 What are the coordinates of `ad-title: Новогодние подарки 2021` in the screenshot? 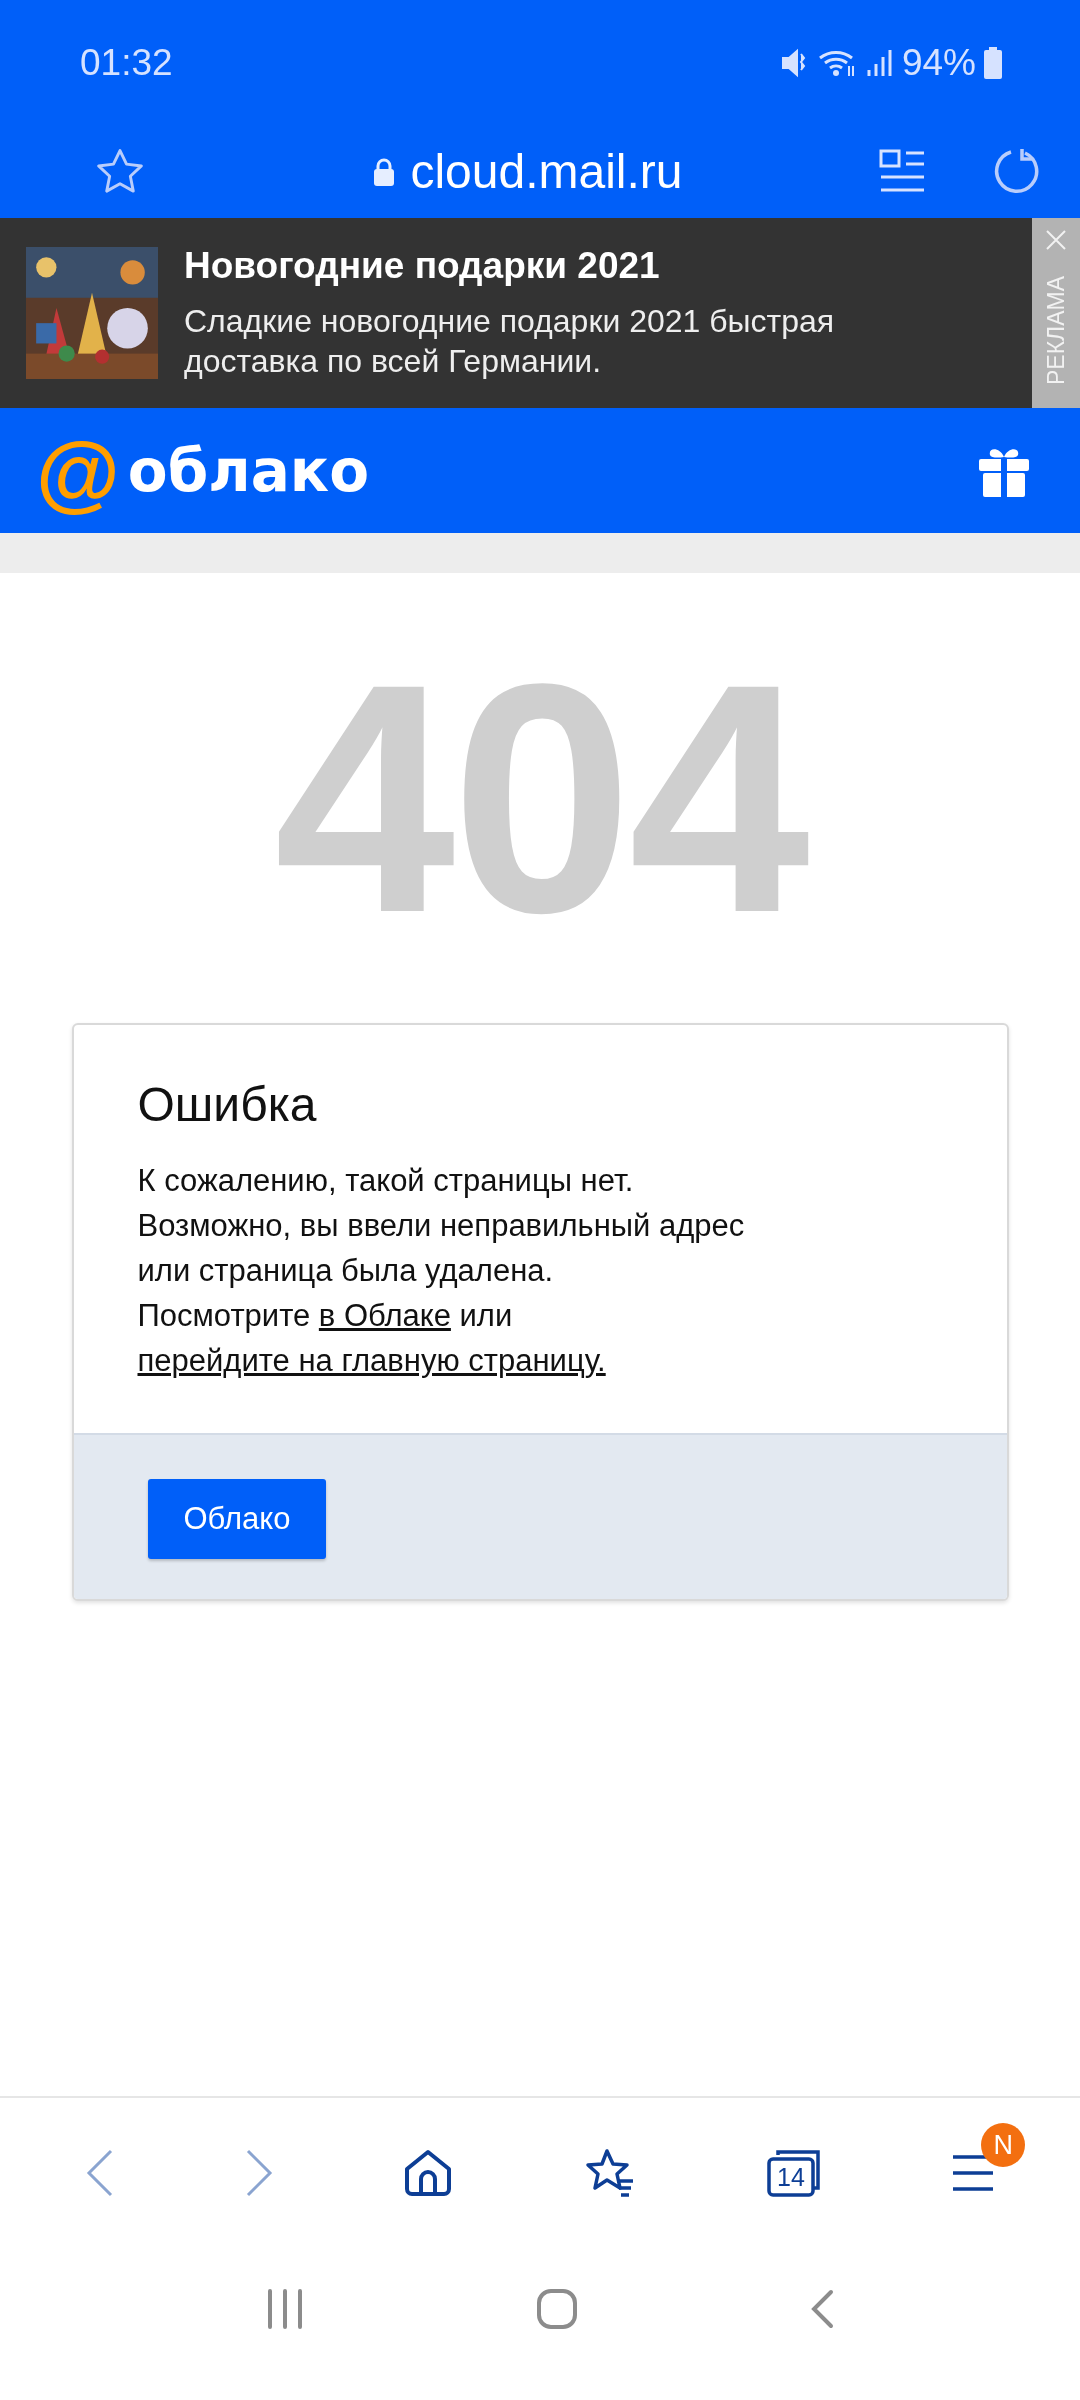 It's located at (422, 266).